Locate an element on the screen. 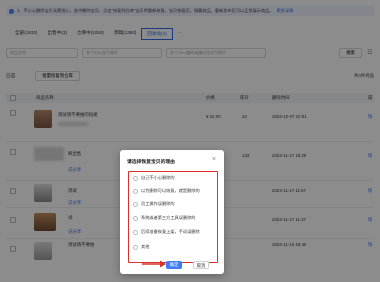  reason-label: 员工操作误删除的 is located at coordinates (158, 203).